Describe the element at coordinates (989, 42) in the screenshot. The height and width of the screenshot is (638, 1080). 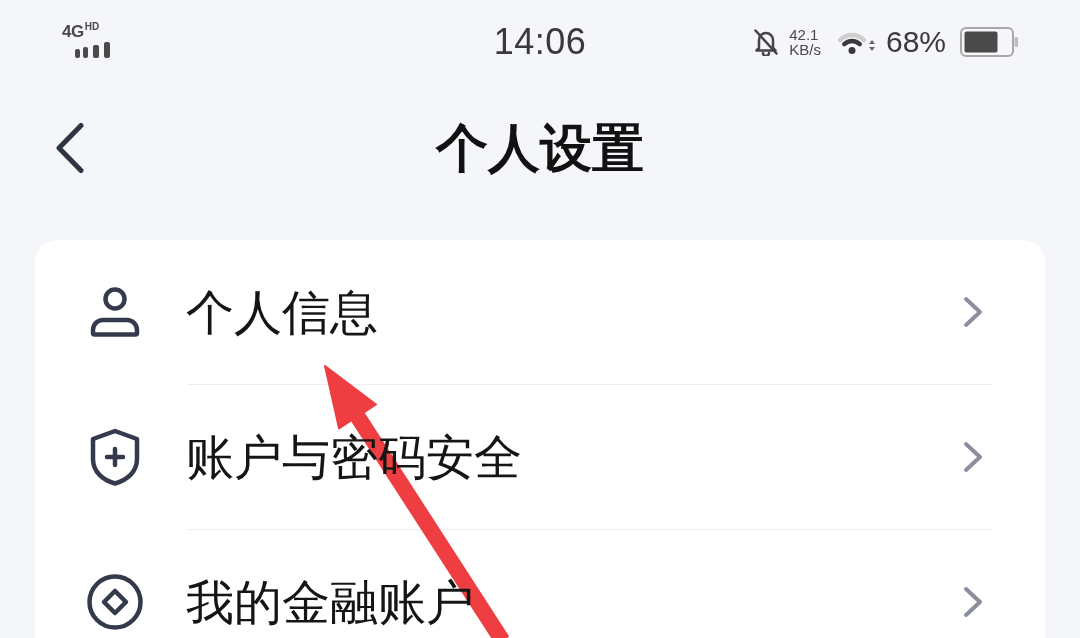
I see `battery-icon` at that location.